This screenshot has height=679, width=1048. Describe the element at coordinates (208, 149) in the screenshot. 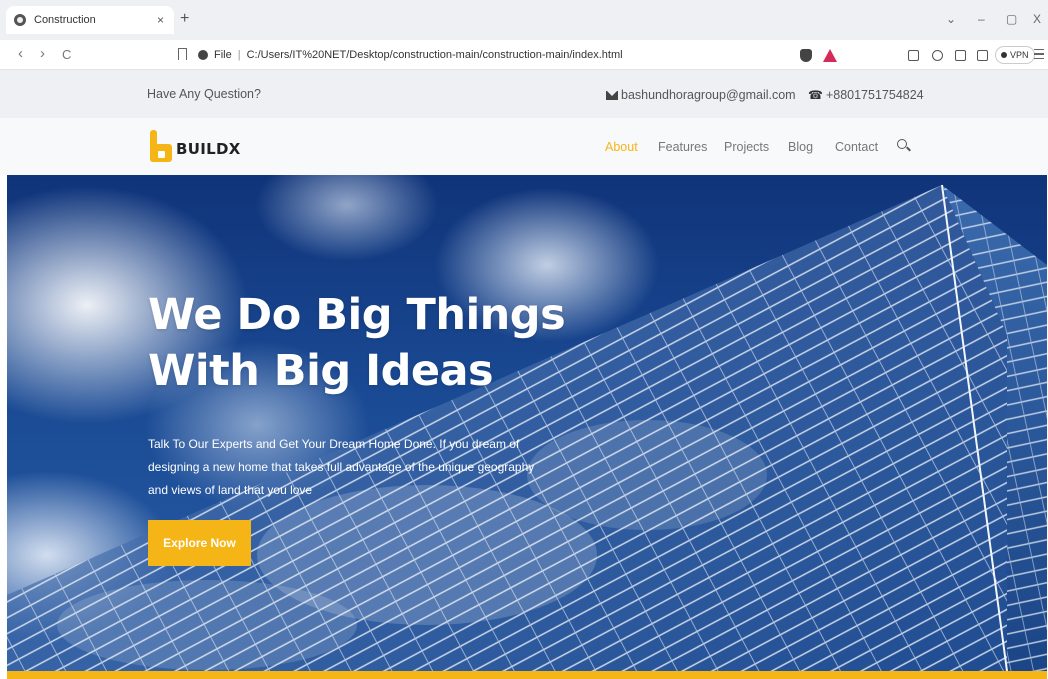

I see `logo-text: BUILDX` at that location.